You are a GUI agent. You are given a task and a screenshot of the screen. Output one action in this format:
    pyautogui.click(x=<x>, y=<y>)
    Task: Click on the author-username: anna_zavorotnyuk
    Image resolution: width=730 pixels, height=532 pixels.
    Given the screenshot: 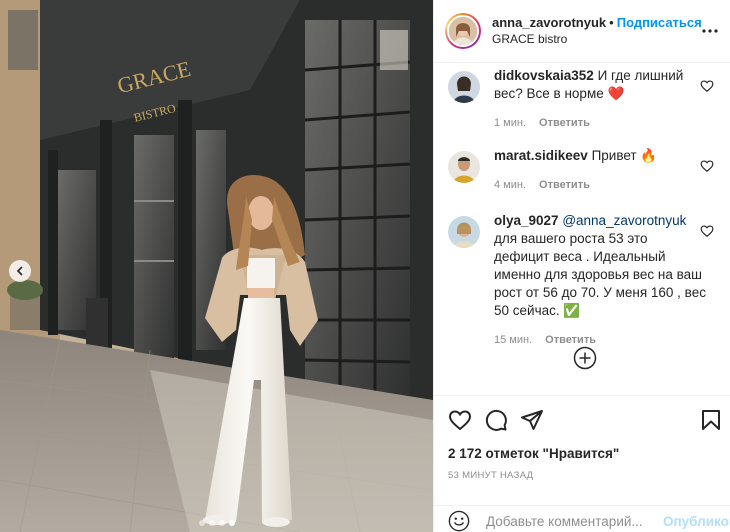 What is the action you would take?
    pyautogui.click(x=549, y=22)
    